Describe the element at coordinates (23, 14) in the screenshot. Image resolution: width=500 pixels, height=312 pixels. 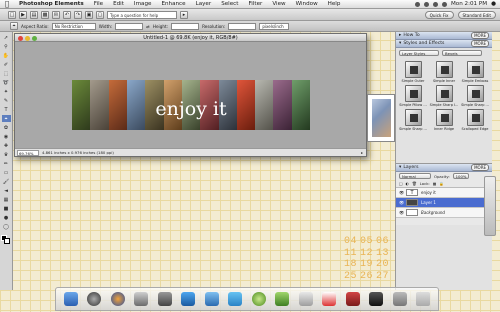
I see `open-file-icon: ▶` at that location.